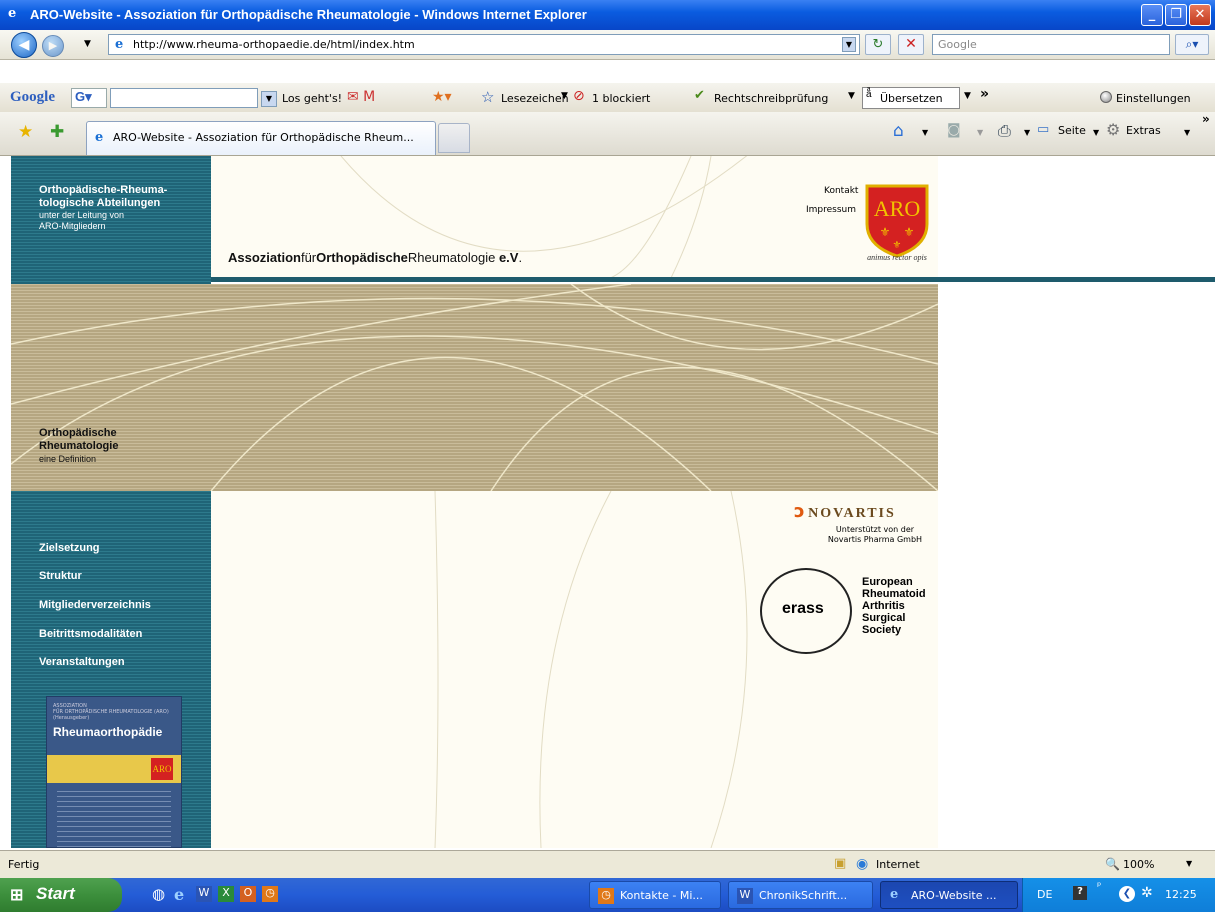 Image resolution: width=1215 pixels, height=912 pixels. Describe the element at coordinates (980, 132) in the screenshot. I see `feeds-dropdown-icon: ▼` at that location.